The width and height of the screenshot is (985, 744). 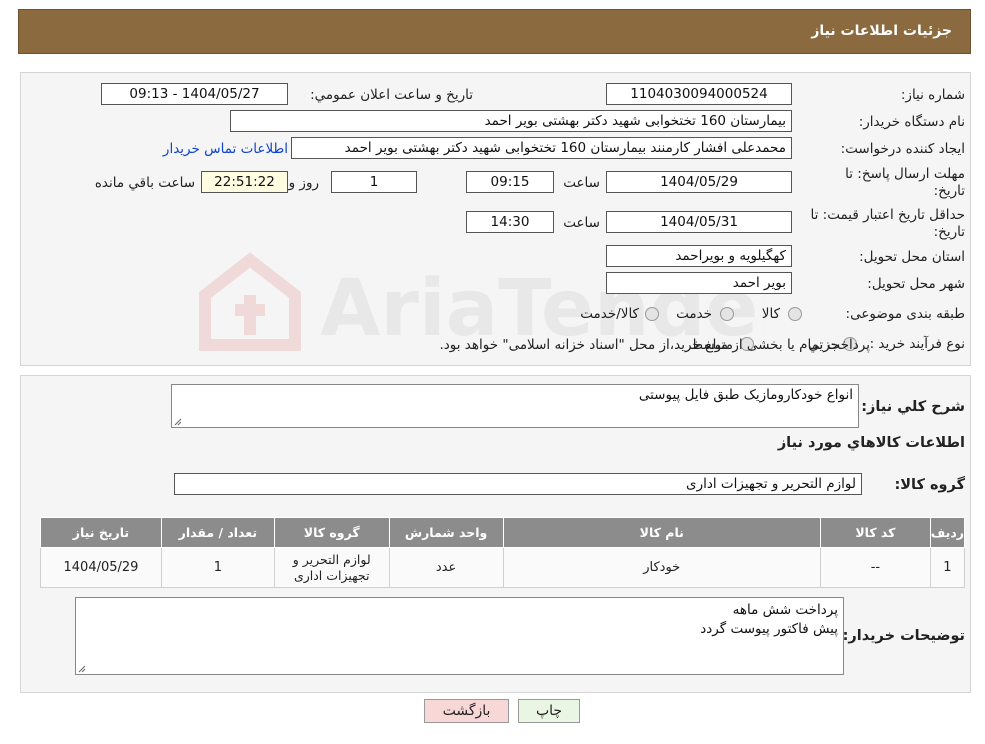 What do you see at coordinates (510, 222) in the screenshot?
I see `price-validity-time-field: 14:30` at bounding box center [510, 222].